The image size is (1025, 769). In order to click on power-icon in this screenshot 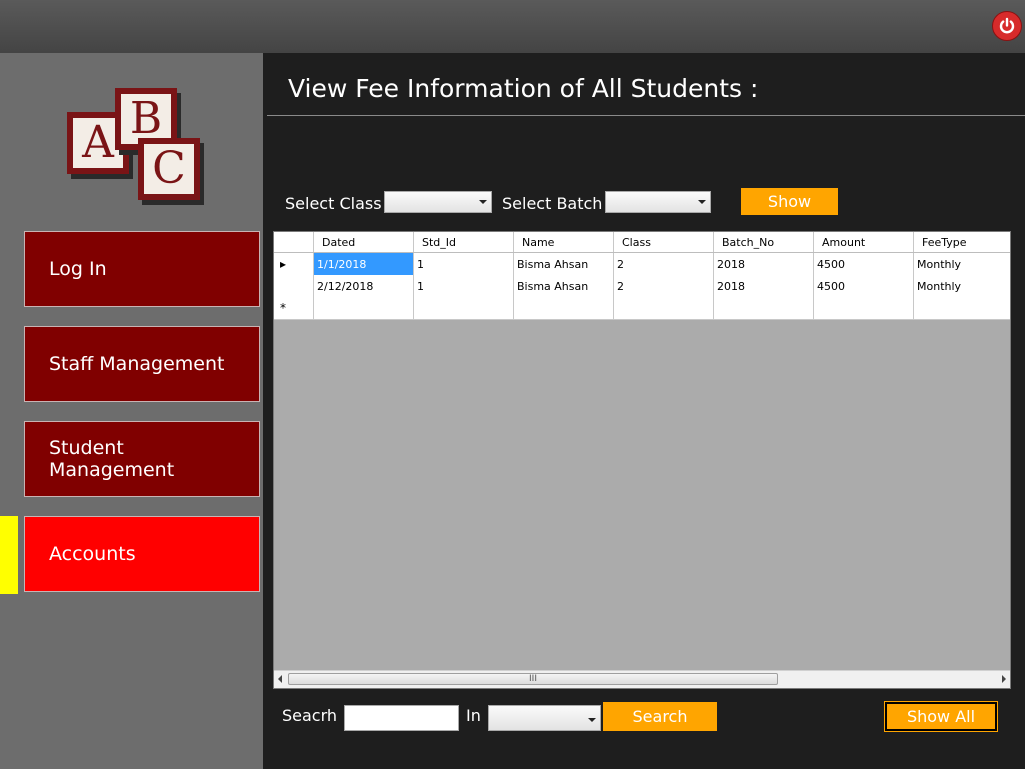, I will do `click(1007, 25)`.